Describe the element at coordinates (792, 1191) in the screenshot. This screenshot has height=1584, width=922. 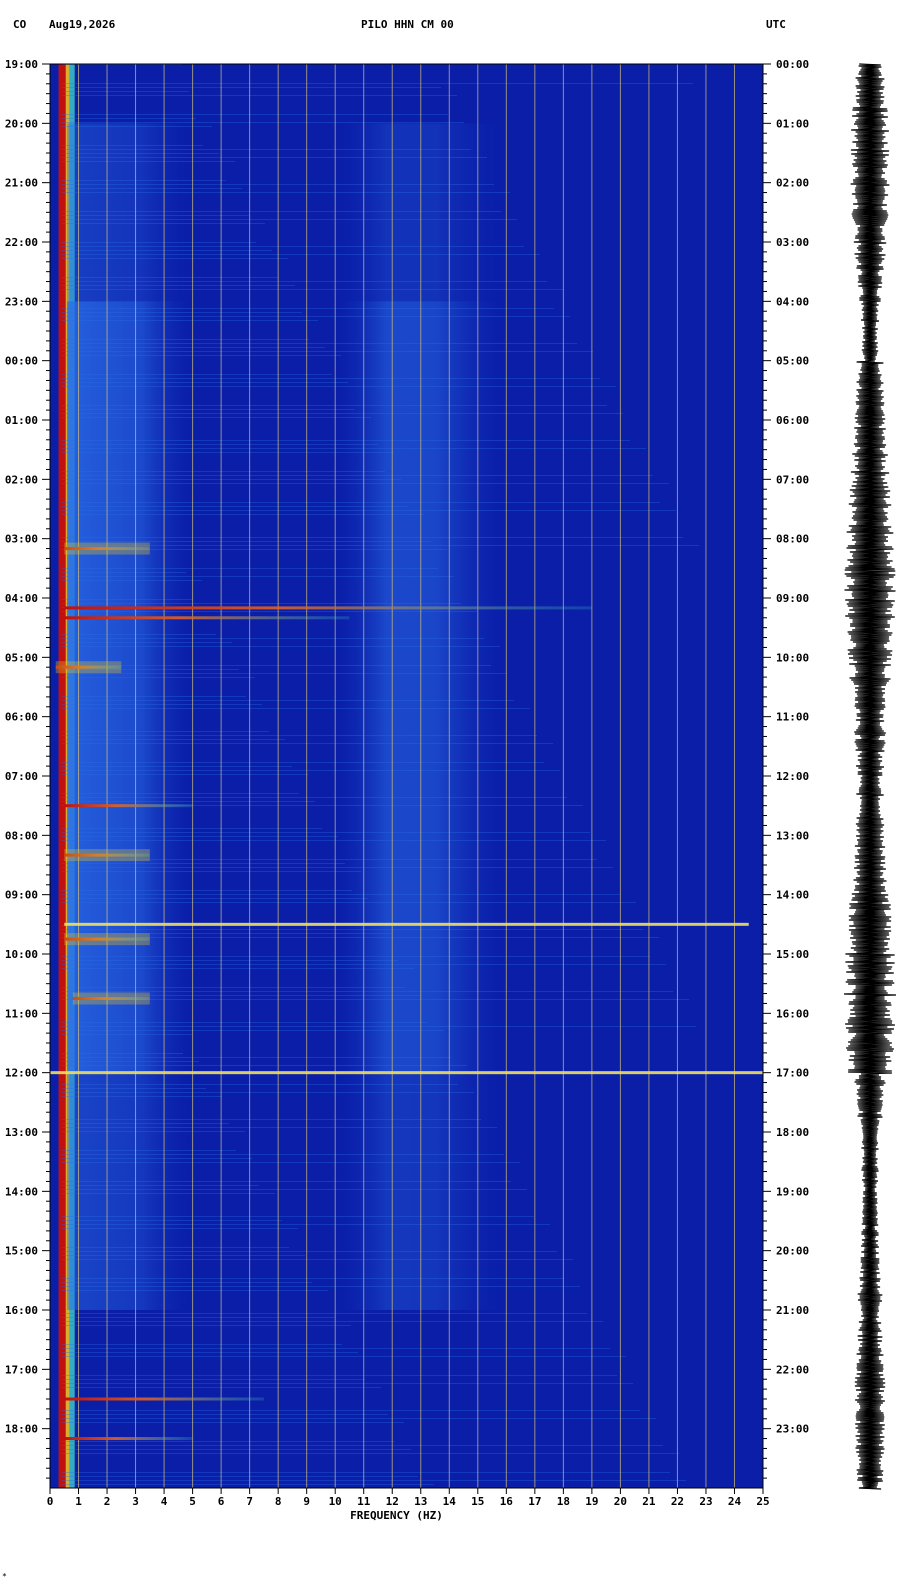
I see `right-time-label: 19:00` at that location.